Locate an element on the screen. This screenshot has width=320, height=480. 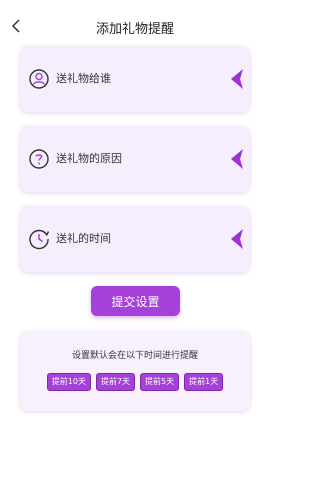
reminder-panel: 设置默认会在以下时间进行提醒 提前10天 提前7天 提前5天 提前1天 is located at coordinates (135, 371).